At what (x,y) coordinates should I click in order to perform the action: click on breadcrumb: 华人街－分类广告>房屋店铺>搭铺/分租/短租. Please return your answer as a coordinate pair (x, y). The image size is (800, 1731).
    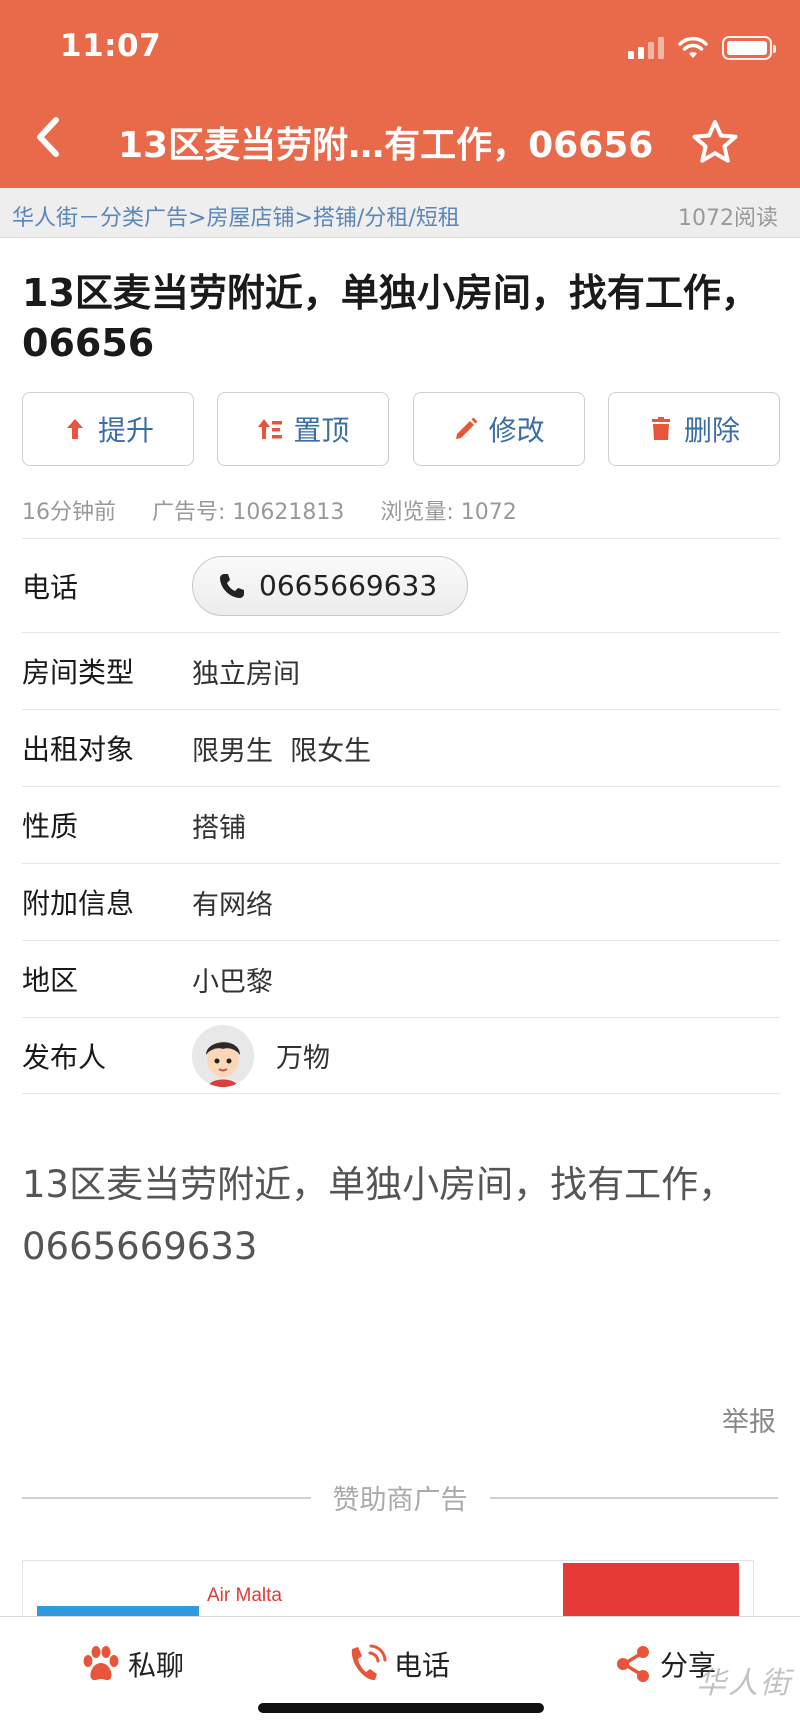
    Looking at the image, I should click on (236, 216).